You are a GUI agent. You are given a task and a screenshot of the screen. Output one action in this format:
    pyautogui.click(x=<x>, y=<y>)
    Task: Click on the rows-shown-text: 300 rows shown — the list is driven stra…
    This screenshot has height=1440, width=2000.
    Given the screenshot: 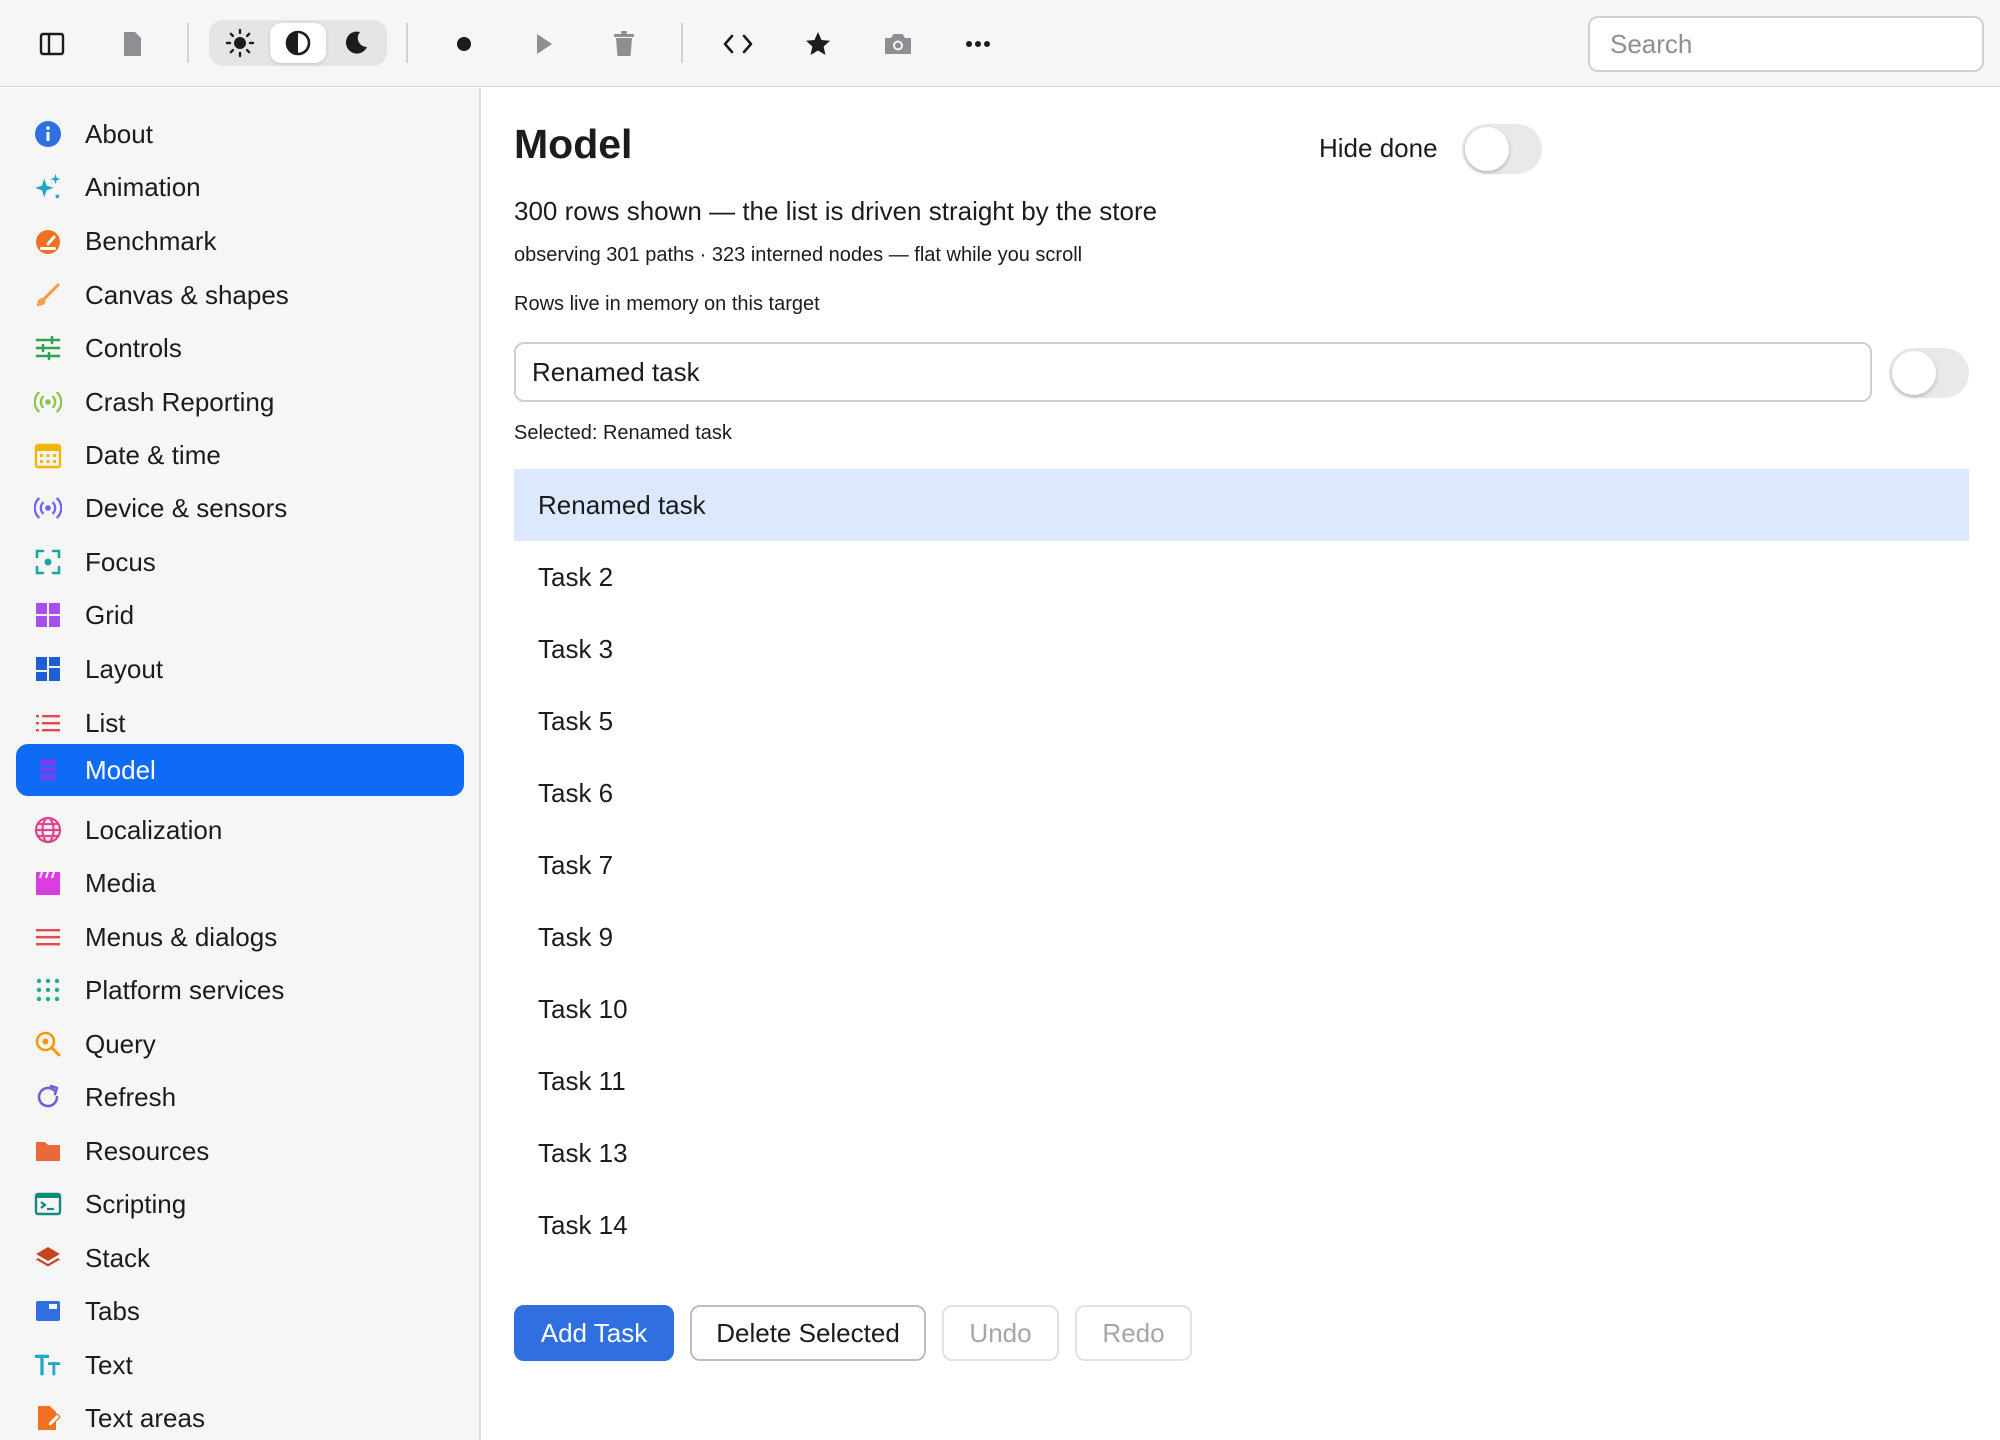 What is the action you would take?
    pyautogui.click(x=836, y=211)
    